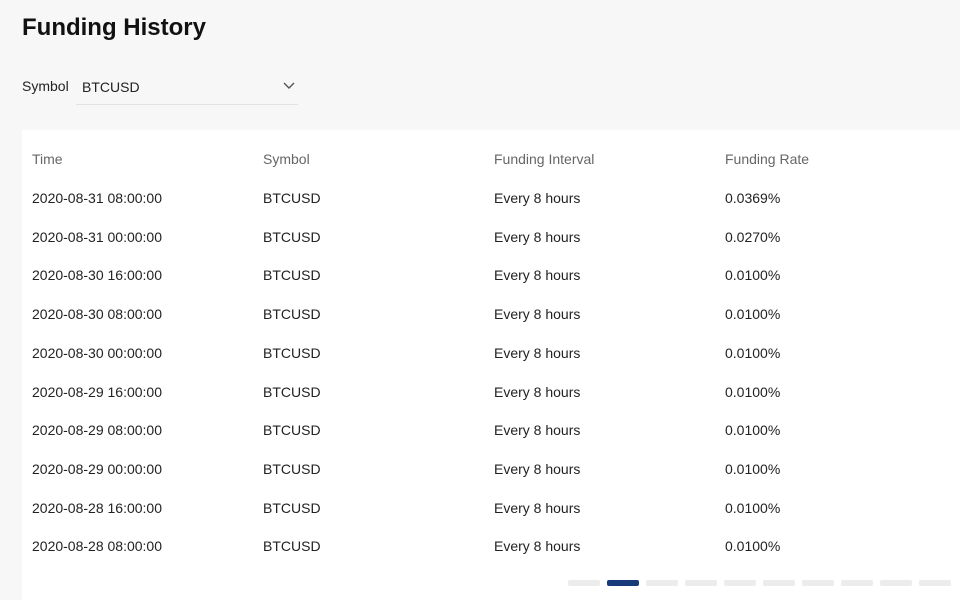  I want to click on header-symbol: Symbol, so click(286, 159).